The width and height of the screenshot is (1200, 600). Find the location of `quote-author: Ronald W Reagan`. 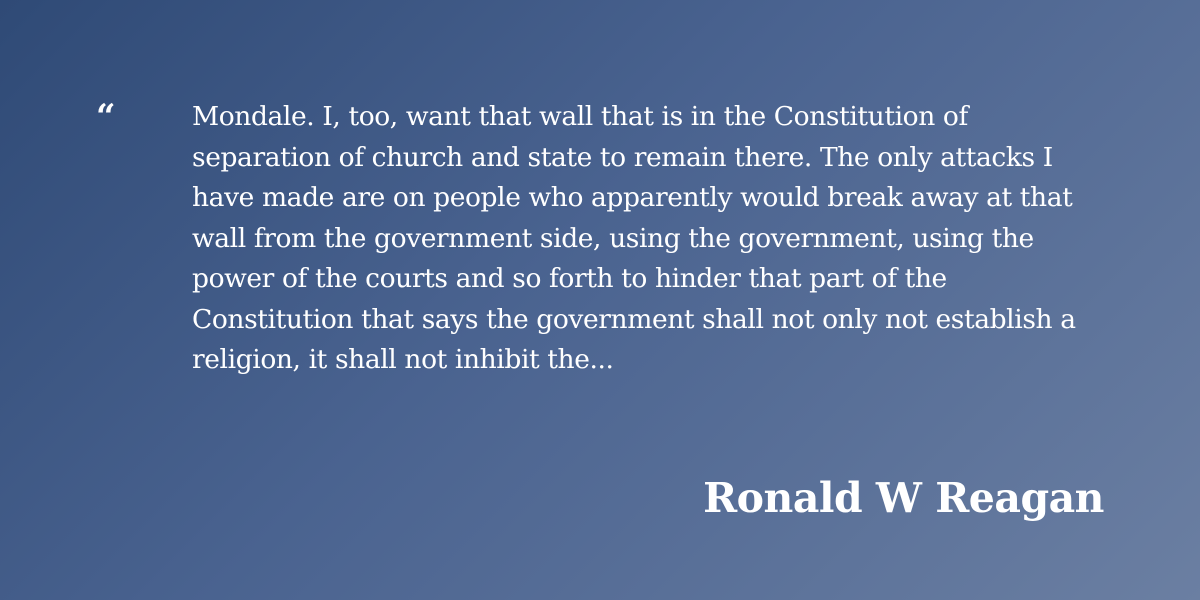

quote-author: Ronald W Reagan is located at coordinates (903, 498).